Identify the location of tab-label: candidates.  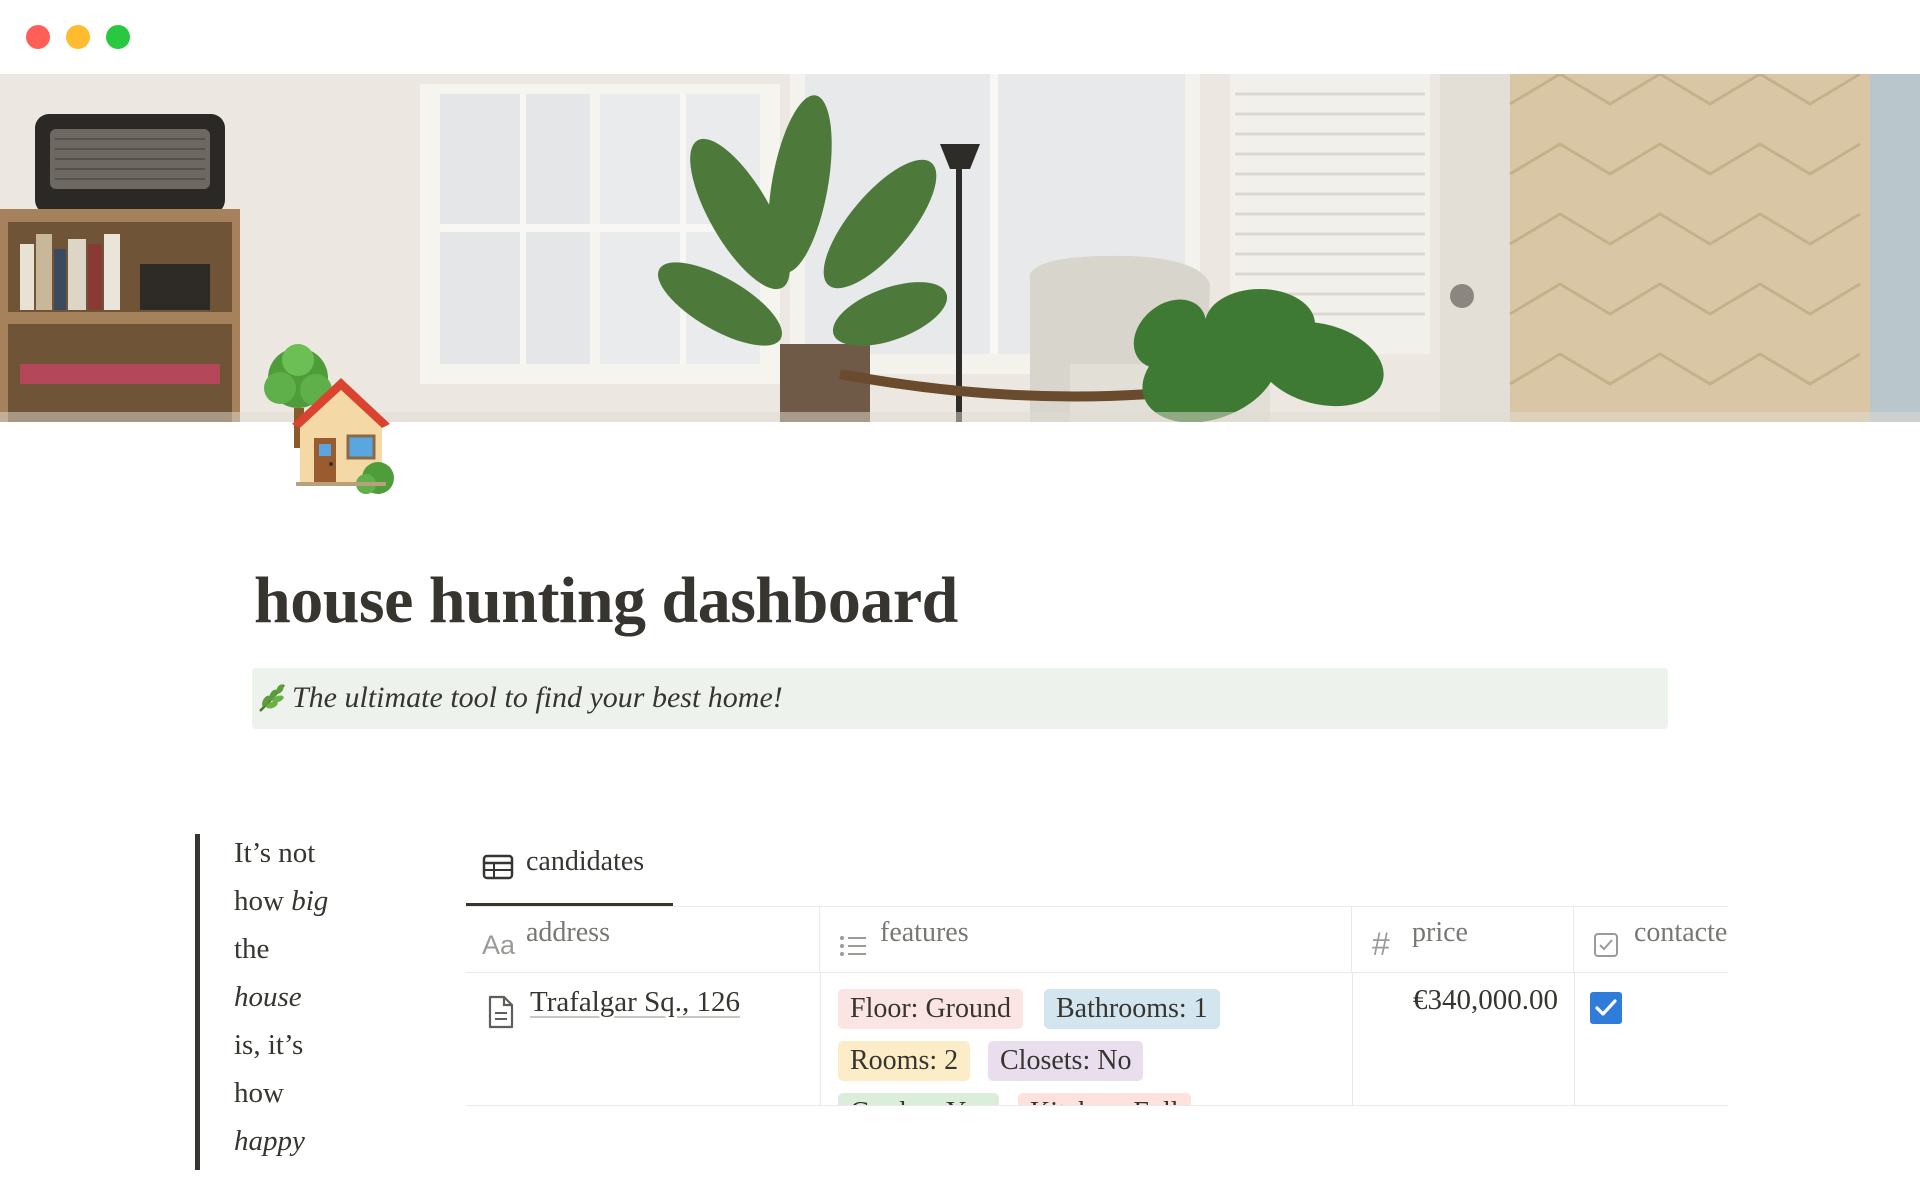
(585, 861).